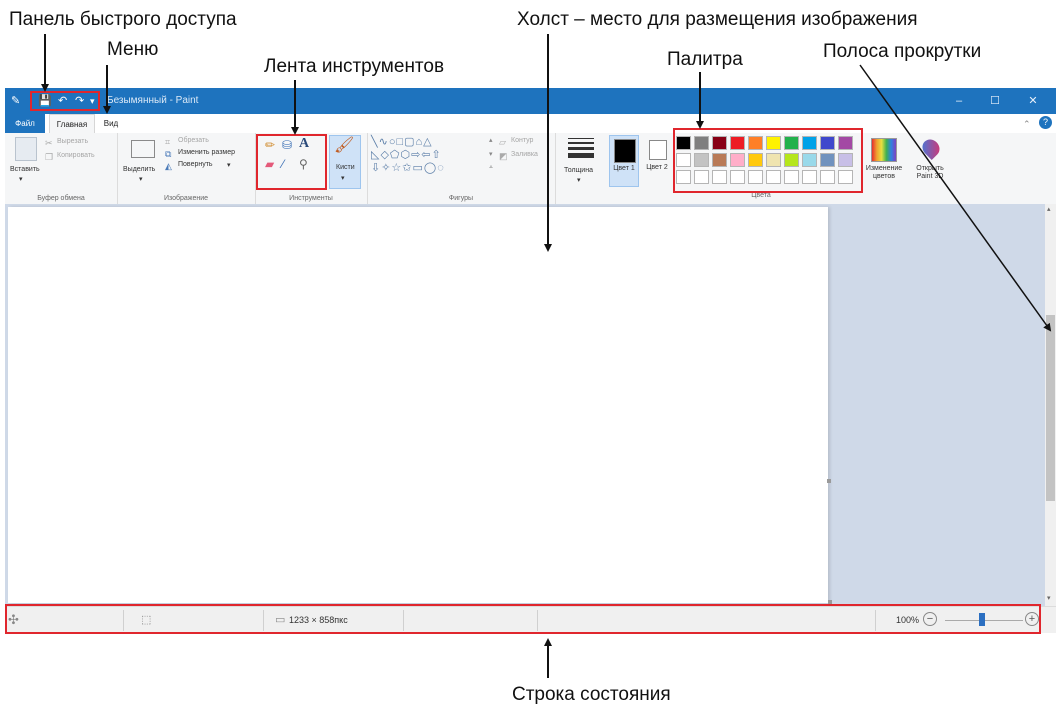 The height and width of the screenshot is (714, 1056). I want to click on image-group-label: Изображение, so click(186, 198).